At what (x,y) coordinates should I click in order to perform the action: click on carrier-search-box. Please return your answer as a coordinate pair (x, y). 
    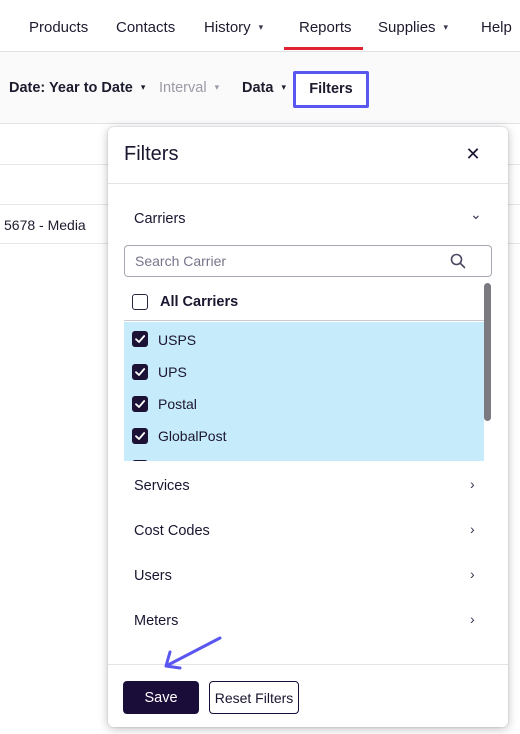
    Looking at the image, I should click on (308, 261).